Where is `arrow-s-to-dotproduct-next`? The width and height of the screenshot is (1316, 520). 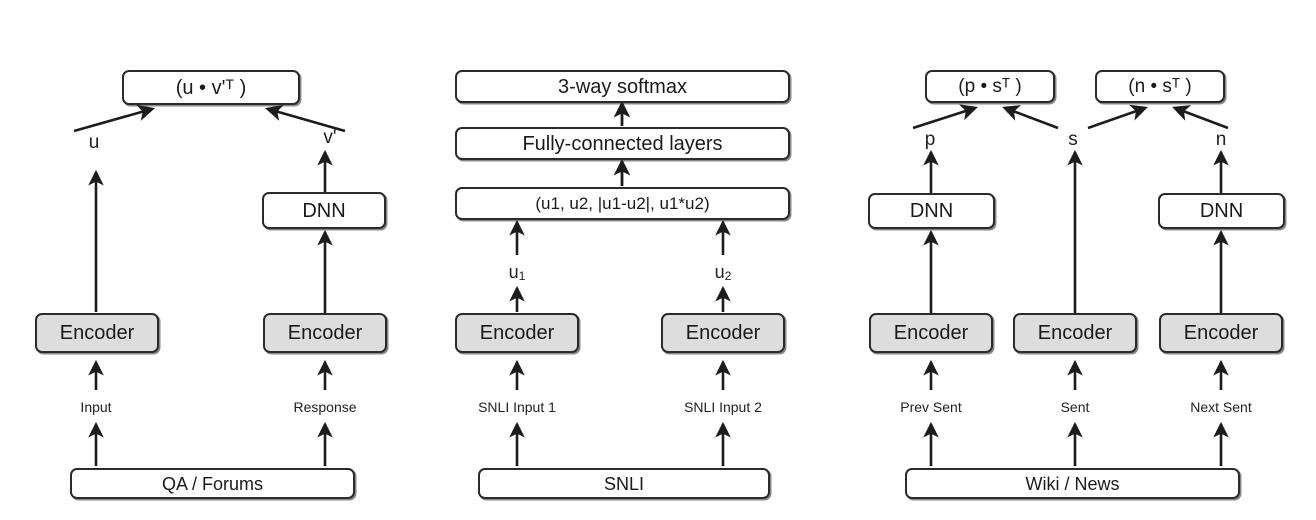 arrow-s-to-dotproduct-next is located at coordinates (1117, 117).